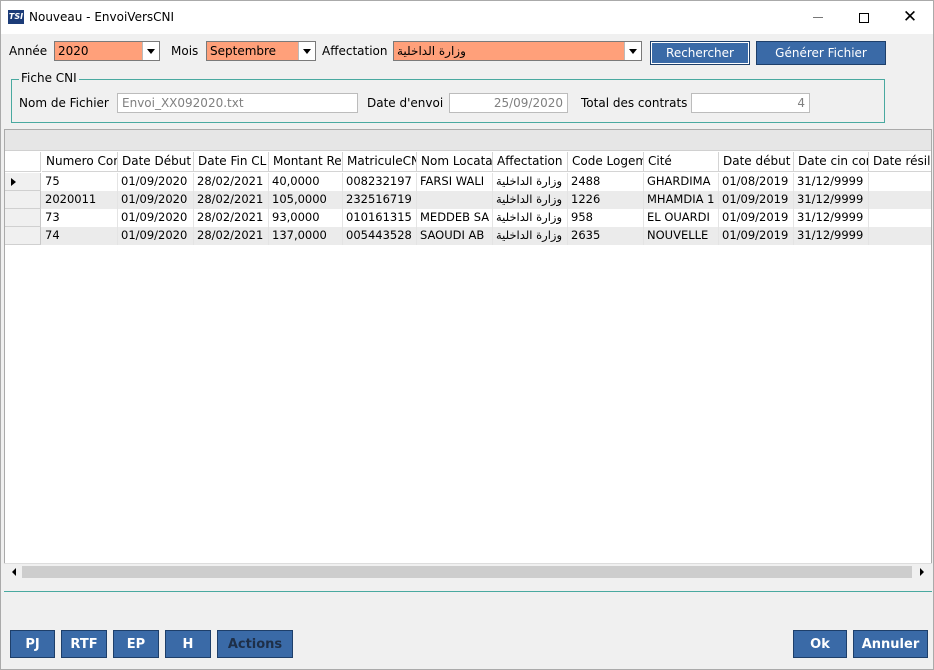 Image resolution: width=934 pixels, height=670 pixels. I want to click on minimize-icon, so click(818, 17).